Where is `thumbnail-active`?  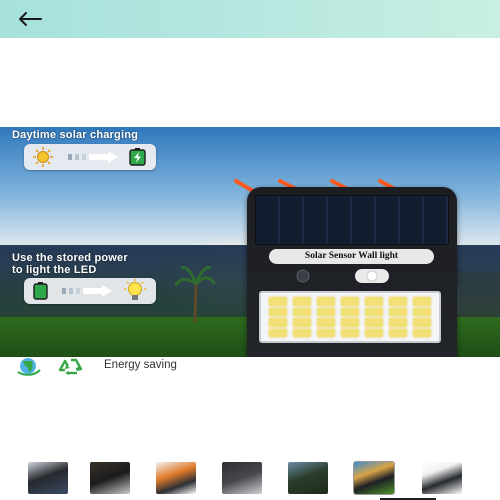 thumbnail-active is located at coordinates (374, 478).